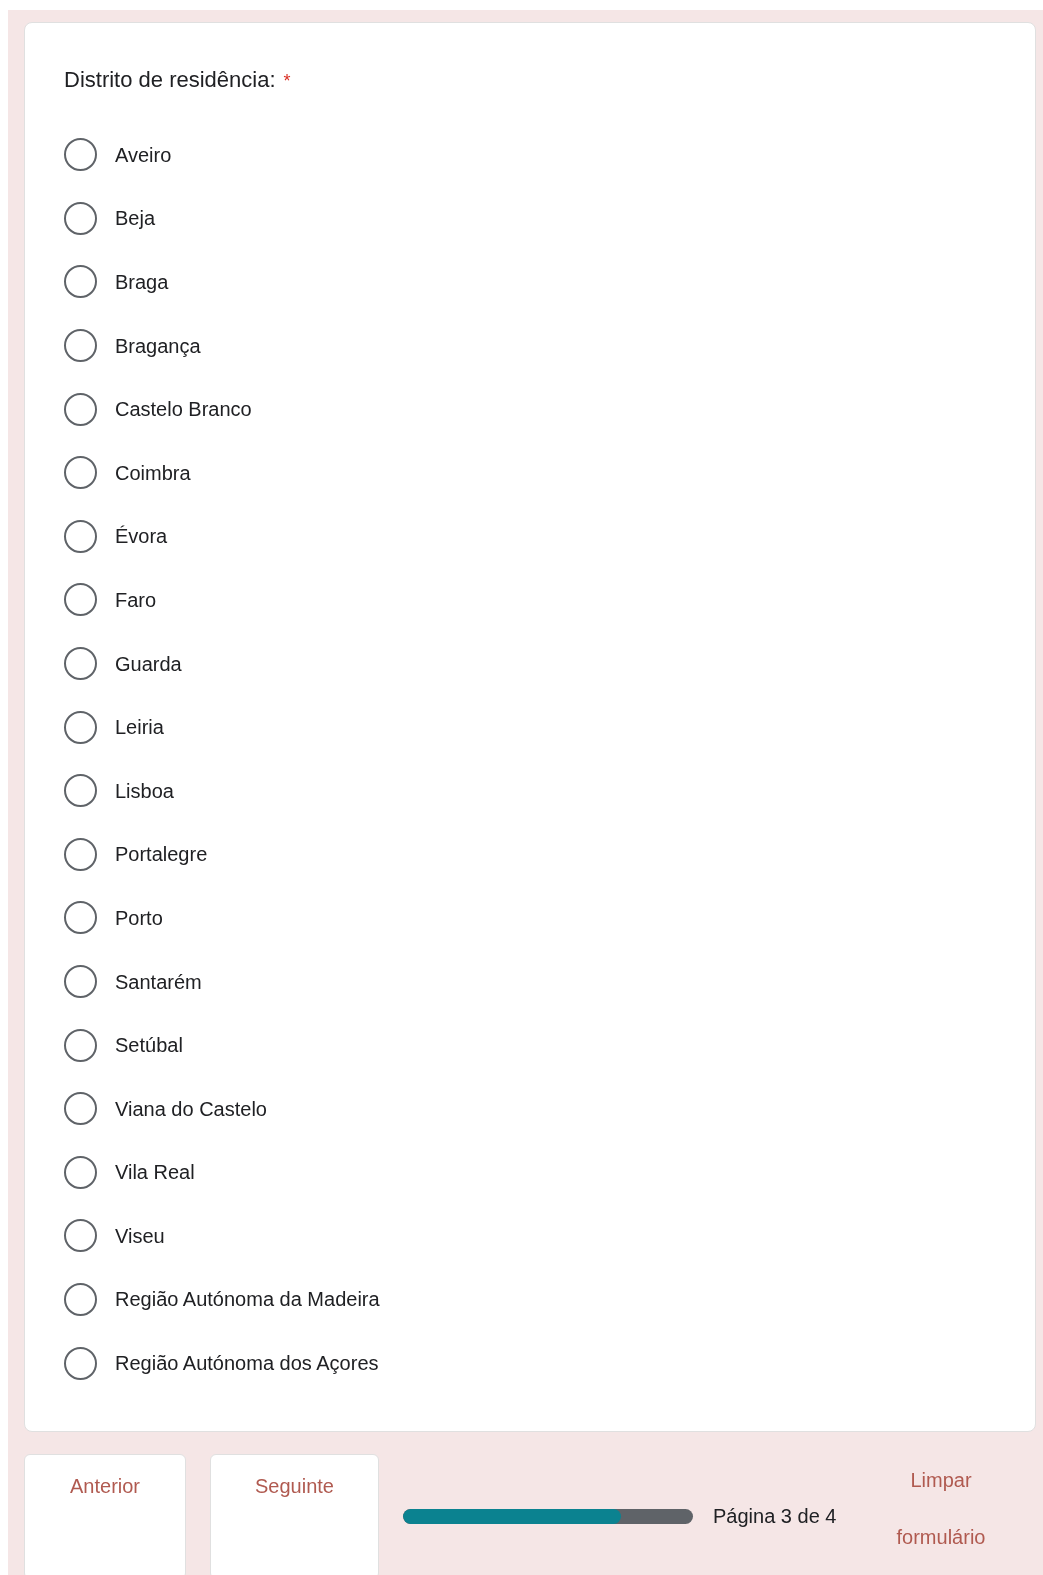 The image size is (1043, 1575). I want to click on option-label: Porto, so click(139, 918).